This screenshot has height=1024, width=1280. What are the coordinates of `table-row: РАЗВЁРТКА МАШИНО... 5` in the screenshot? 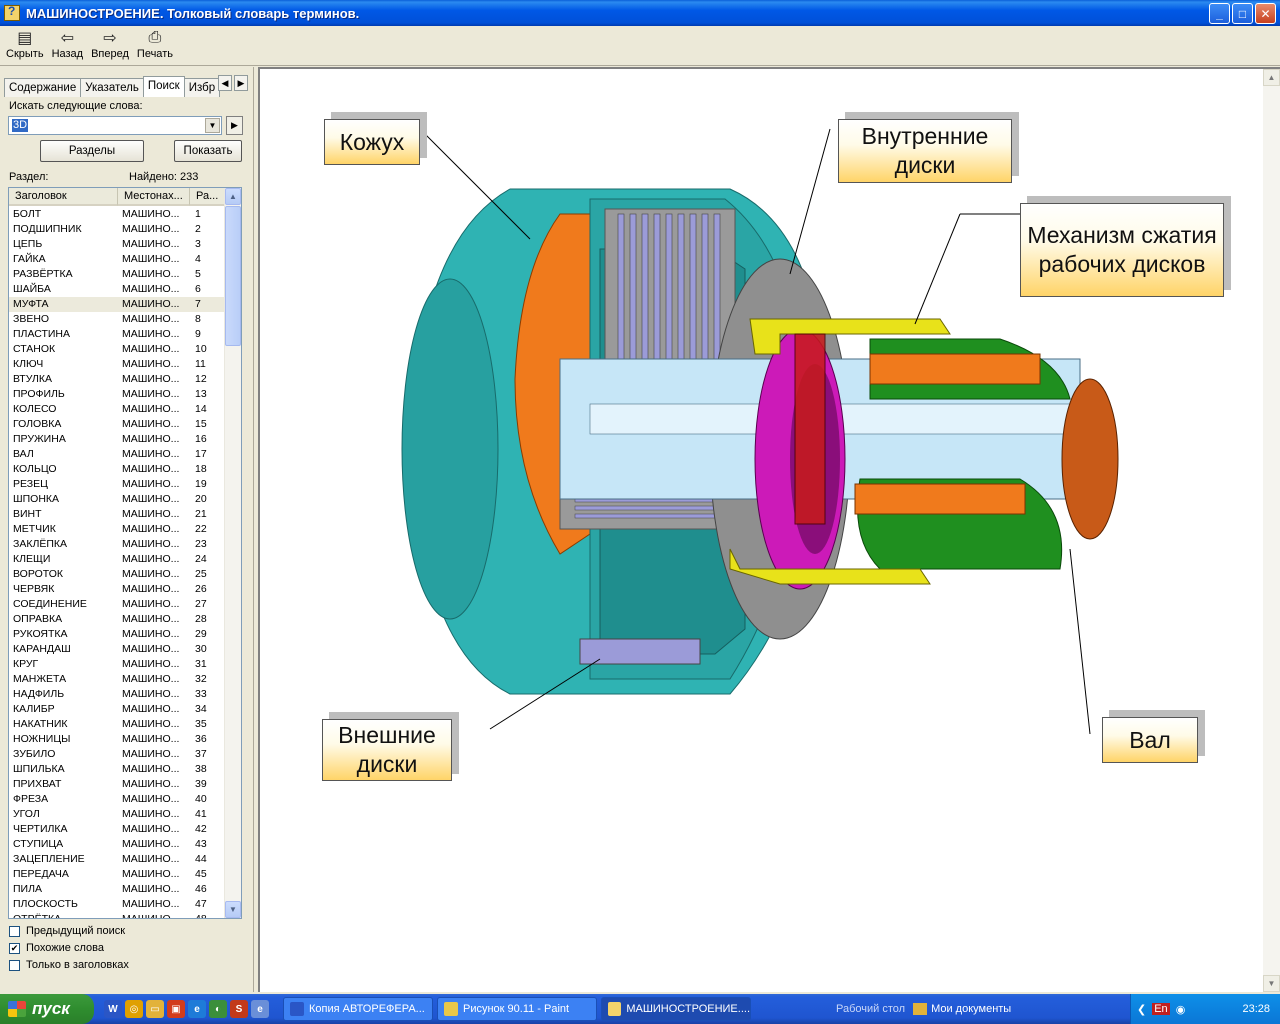 It's located at (117, 274).